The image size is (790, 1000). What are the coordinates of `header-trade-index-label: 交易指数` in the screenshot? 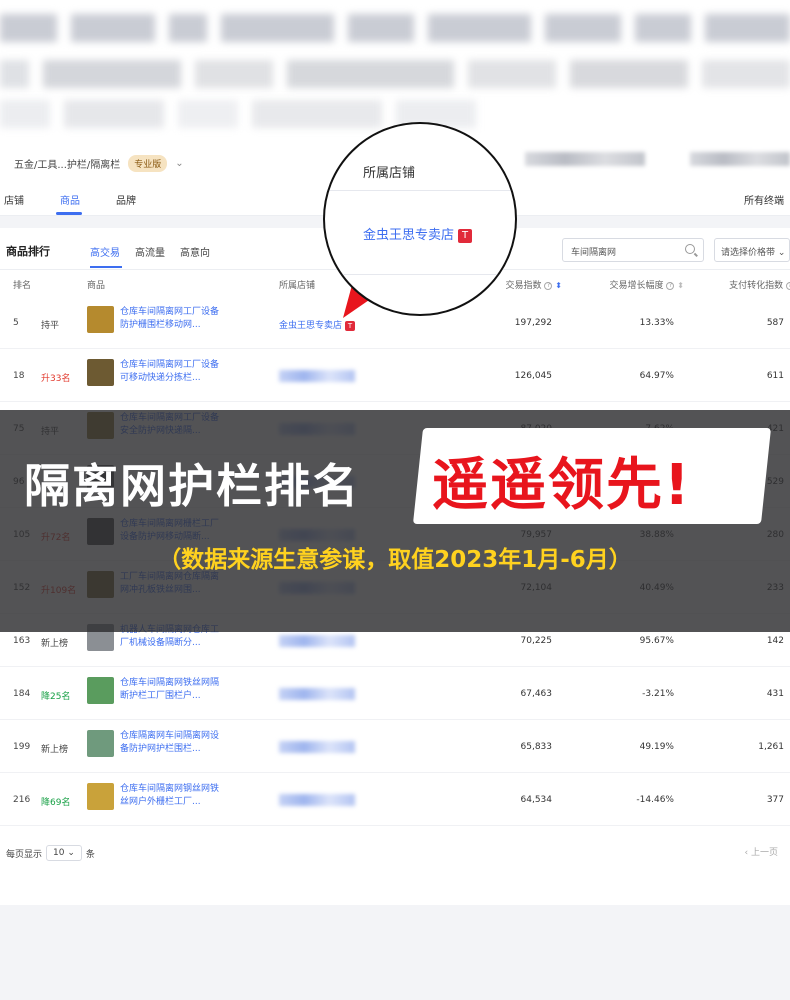 It's located at (523, 286).